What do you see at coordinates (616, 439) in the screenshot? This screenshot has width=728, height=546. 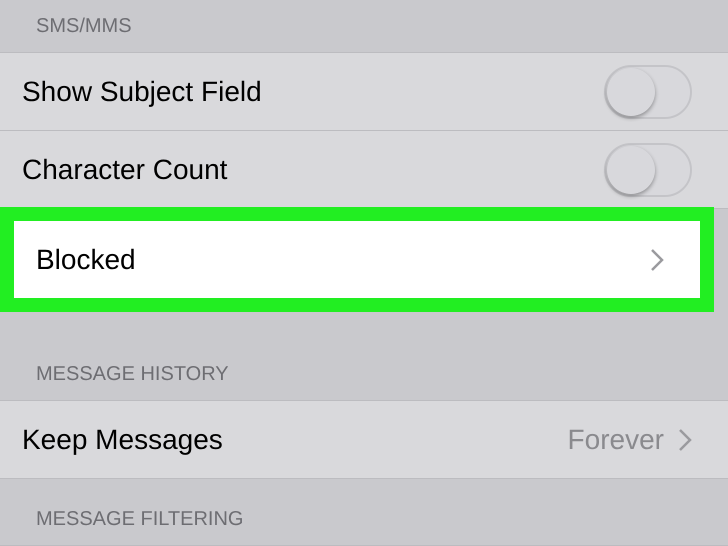 I see `row-value: Forever` at bounding box center [616, 439].